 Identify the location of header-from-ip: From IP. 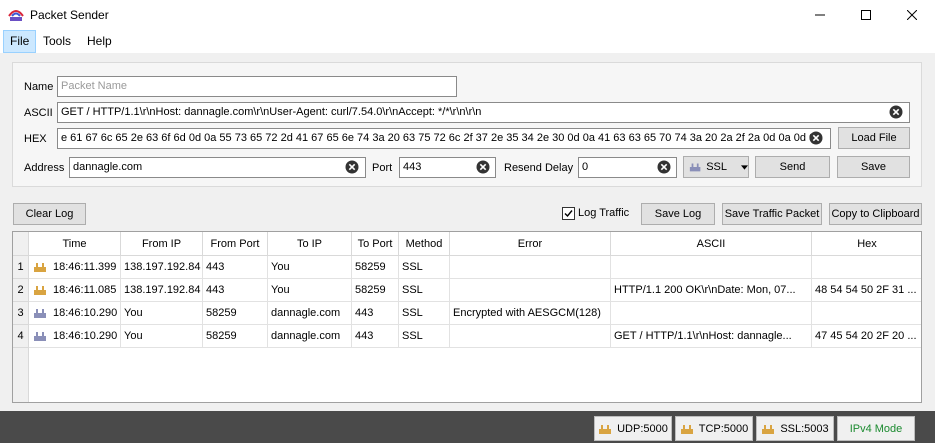
(162, 244).